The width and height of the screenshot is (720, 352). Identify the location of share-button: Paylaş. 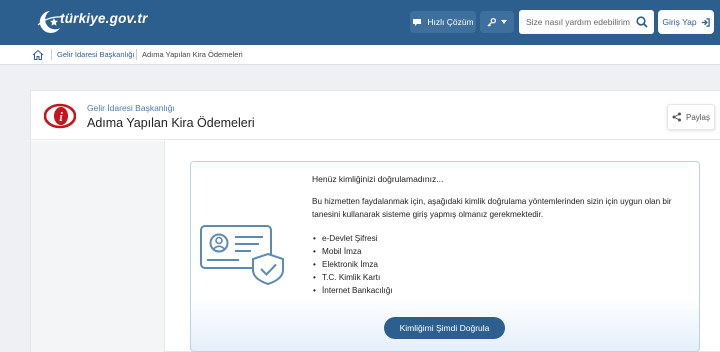
(691, 117).